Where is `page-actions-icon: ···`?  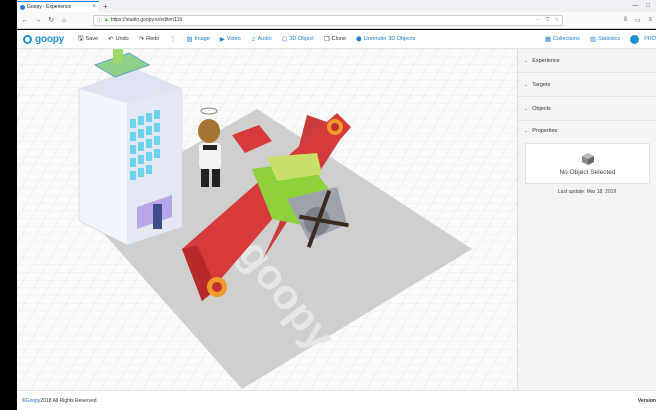 page-actions-icon: ··· is located at coordinates (538, 20).